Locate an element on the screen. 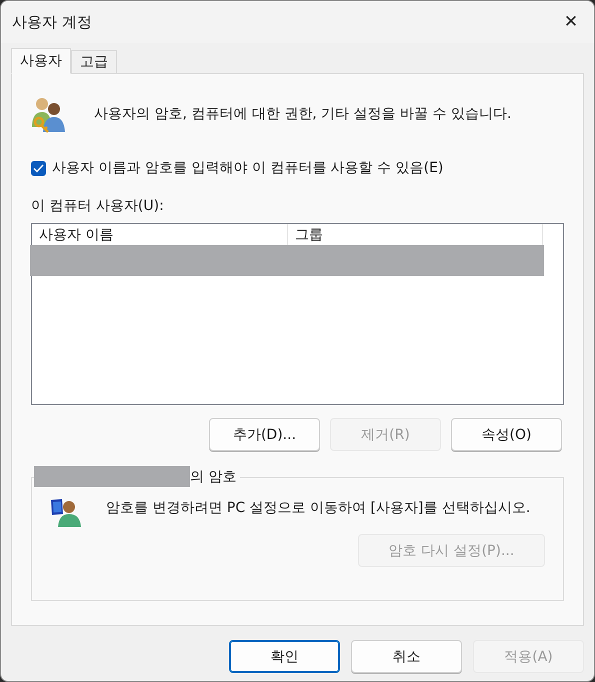  group-title: 의 암호 is located at coordinates (214, 477).